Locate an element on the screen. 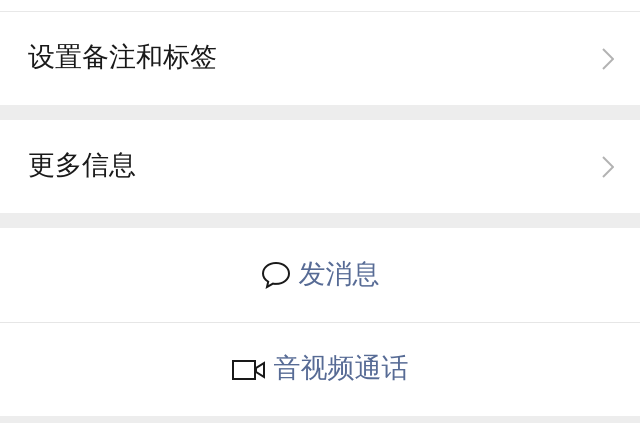  video-camera-icon is located at coordinates (249, 369).